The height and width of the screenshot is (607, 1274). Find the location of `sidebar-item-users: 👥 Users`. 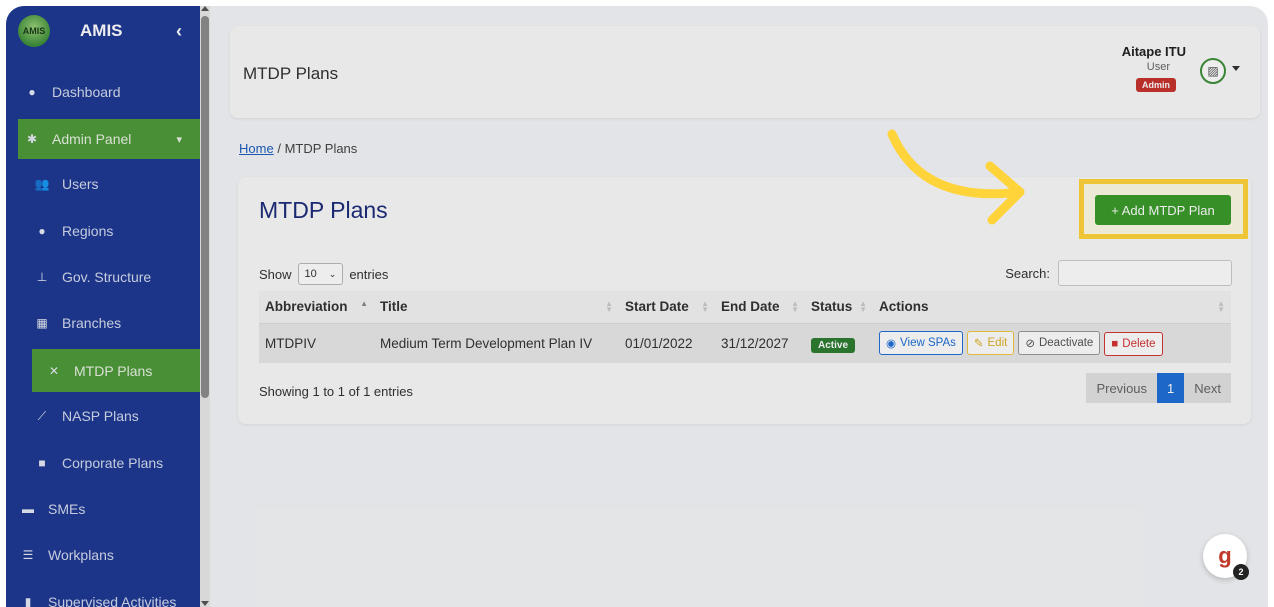

sidebar-item-users: 👥 Users is located at coordinates (103, 184).